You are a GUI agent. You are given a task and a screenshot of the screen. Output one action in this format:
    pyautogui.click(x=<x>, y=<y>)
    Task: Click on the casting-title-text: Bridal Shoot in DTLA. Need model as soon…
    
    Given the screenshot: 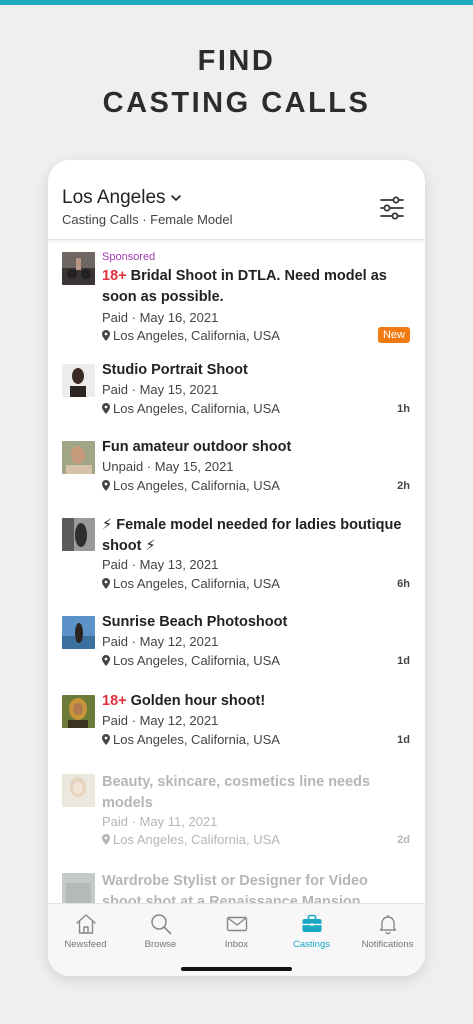 What is the action you would take?
    pyautogui.click(x=244, y=286)
    